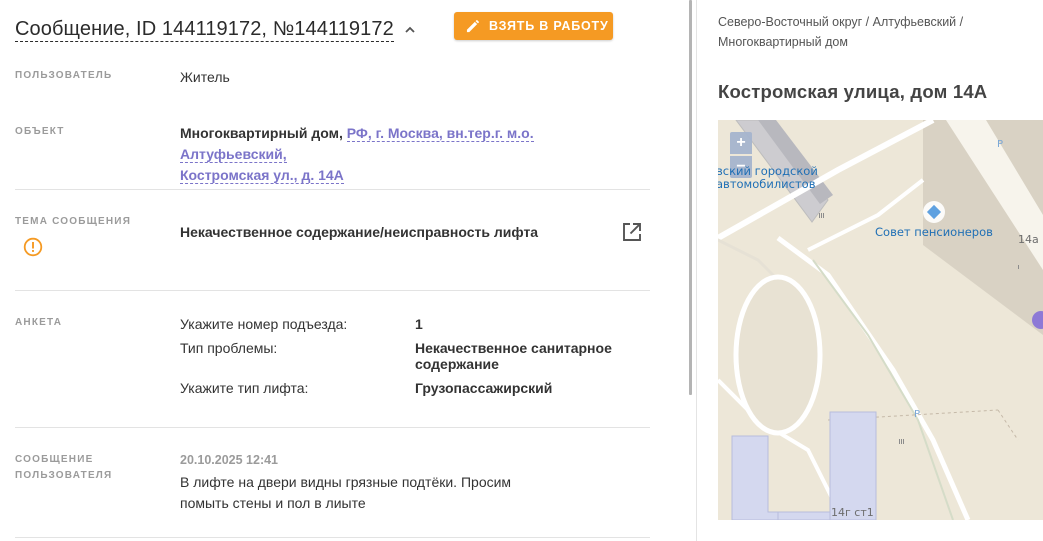 The width and height of the screenshot is (1043, 541). I want to click on take-to-work-label: ВЗЯТЬ В РАБОТУ, so click(549, 26).